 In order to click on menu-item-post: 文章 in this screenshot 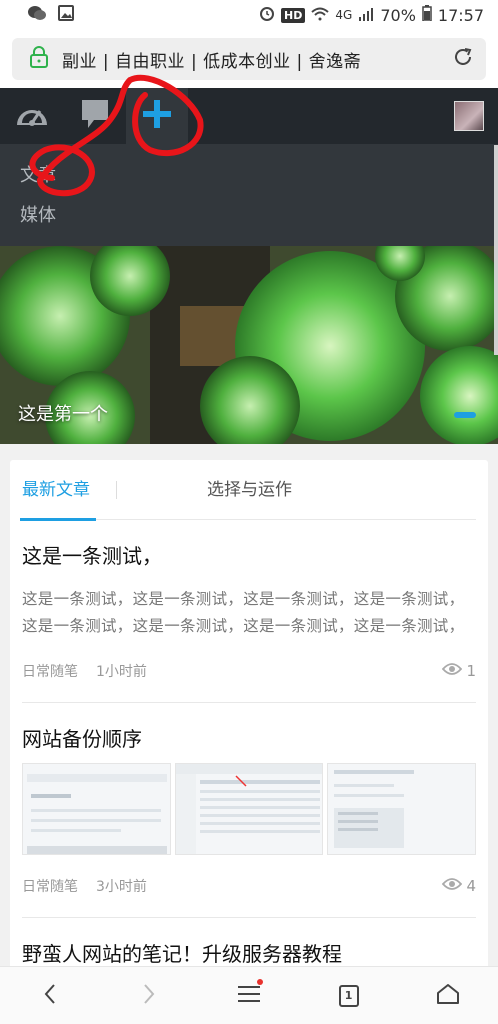, I will do `click(249, 176)`.